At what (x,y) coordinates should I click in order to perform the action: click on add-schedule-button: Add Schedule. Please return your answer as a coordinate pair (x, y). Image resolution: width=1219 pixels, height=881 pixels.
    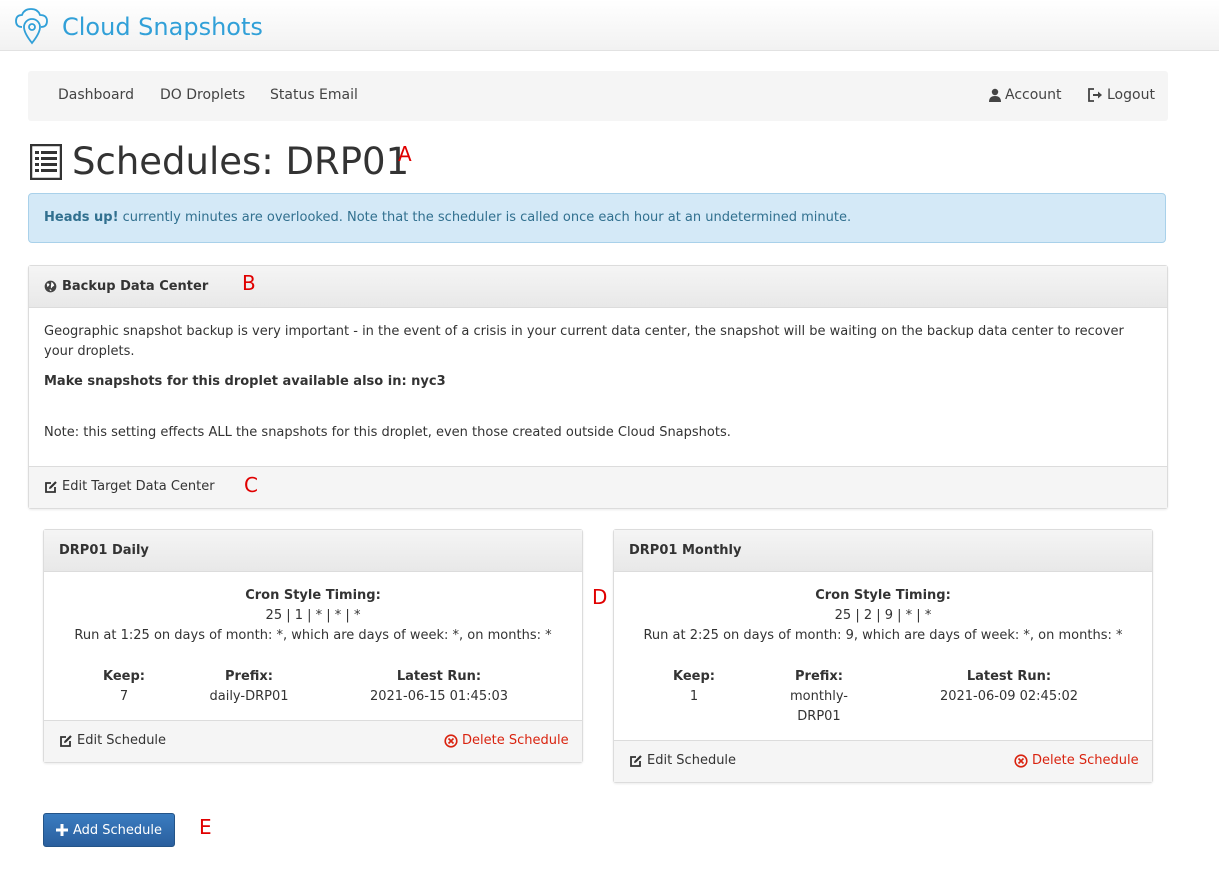
    Looking at the image, I should click on (109, 830).